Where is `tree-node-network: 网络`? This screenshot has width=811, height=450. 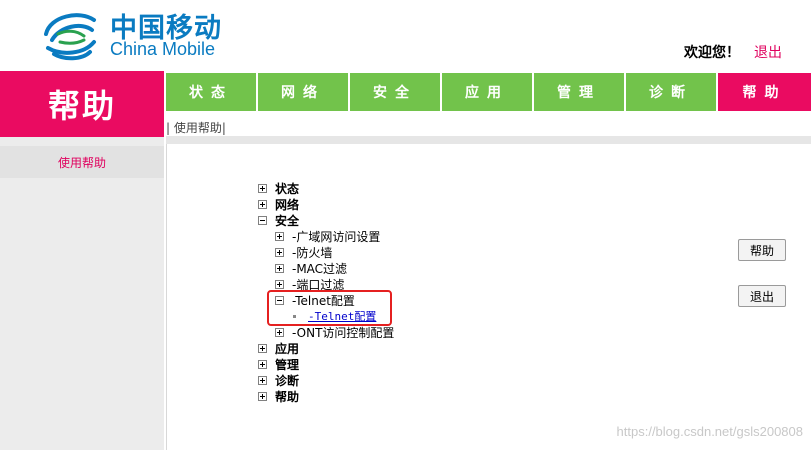
tree-node-network: 网络 is located at coordinates (278, 204).